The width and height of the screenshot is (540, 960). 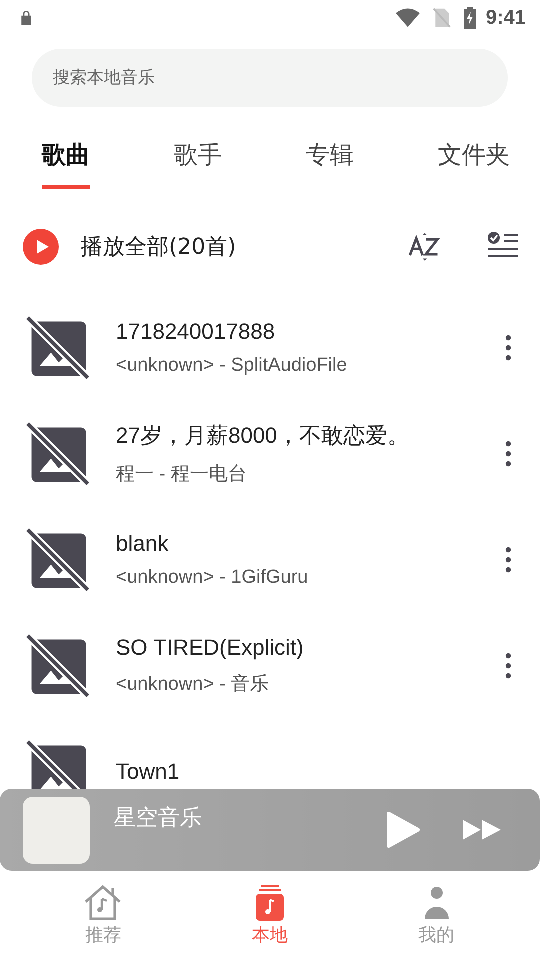 What do you see at coordinates (506, 18) in the screenshot?
I see `clock: 9:41` at bounding box center [506, 18].